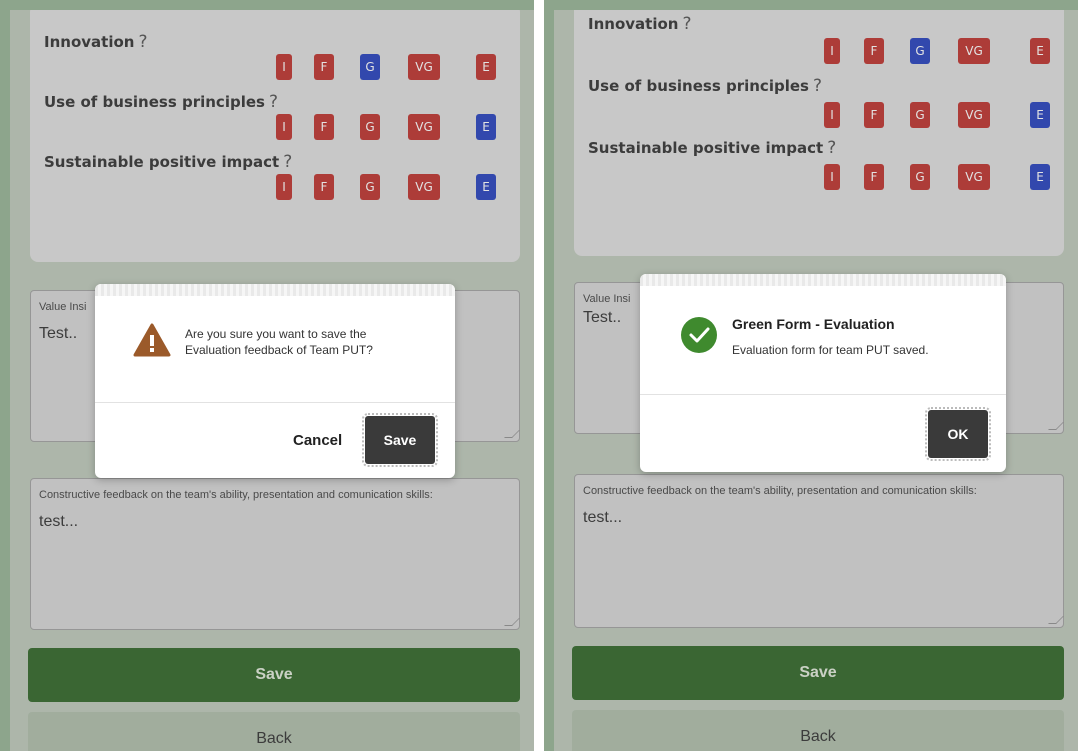 This screenshot has height=751, width=1078. What do you see at coordinates (317, 440) in the screenshot?
I see `cancel-button: Cancel` at bounding box center [317, 440].